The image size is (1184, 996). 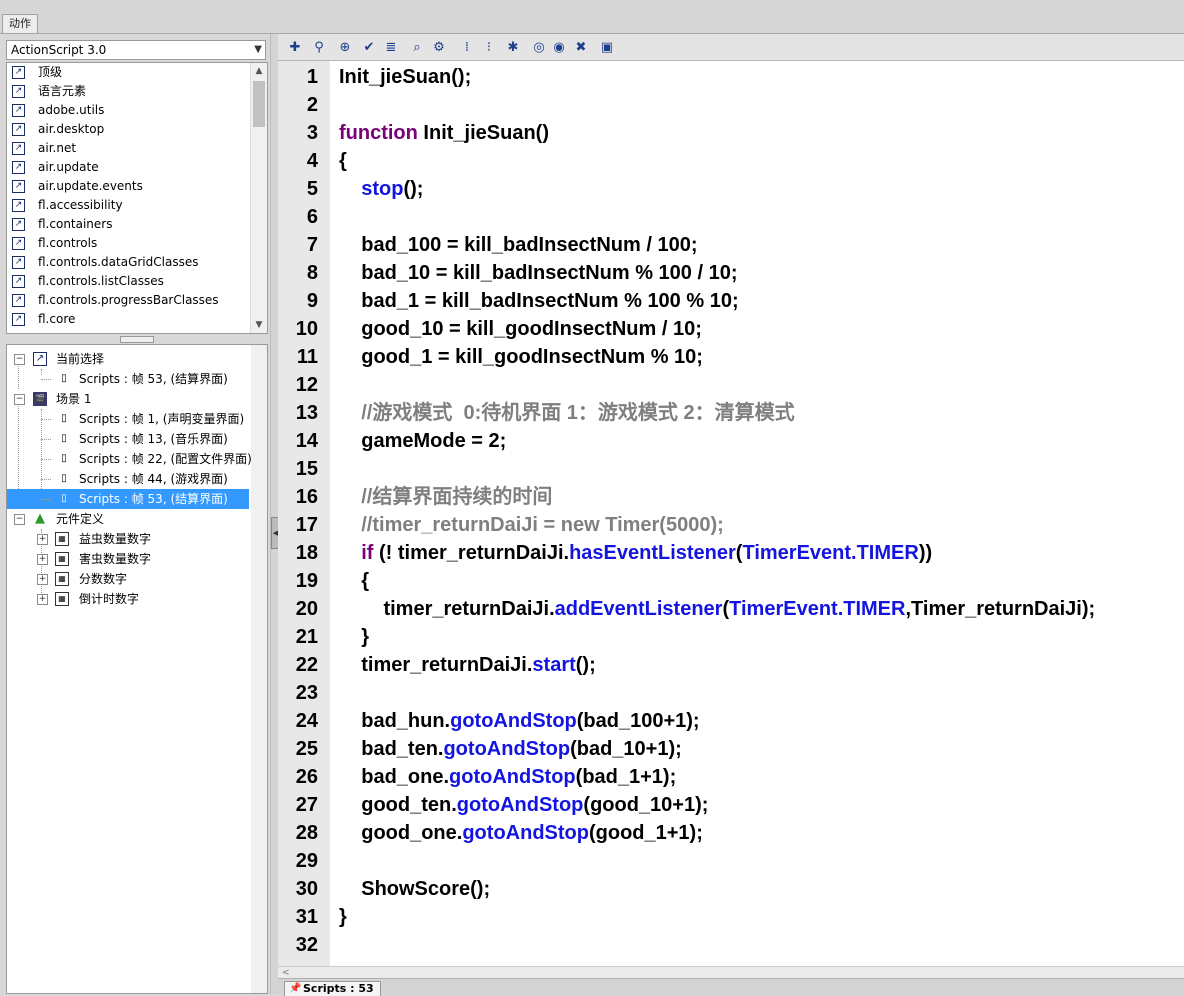 I want to click on show-code-hint-icon: ⌕, so click(x=417, y=47).